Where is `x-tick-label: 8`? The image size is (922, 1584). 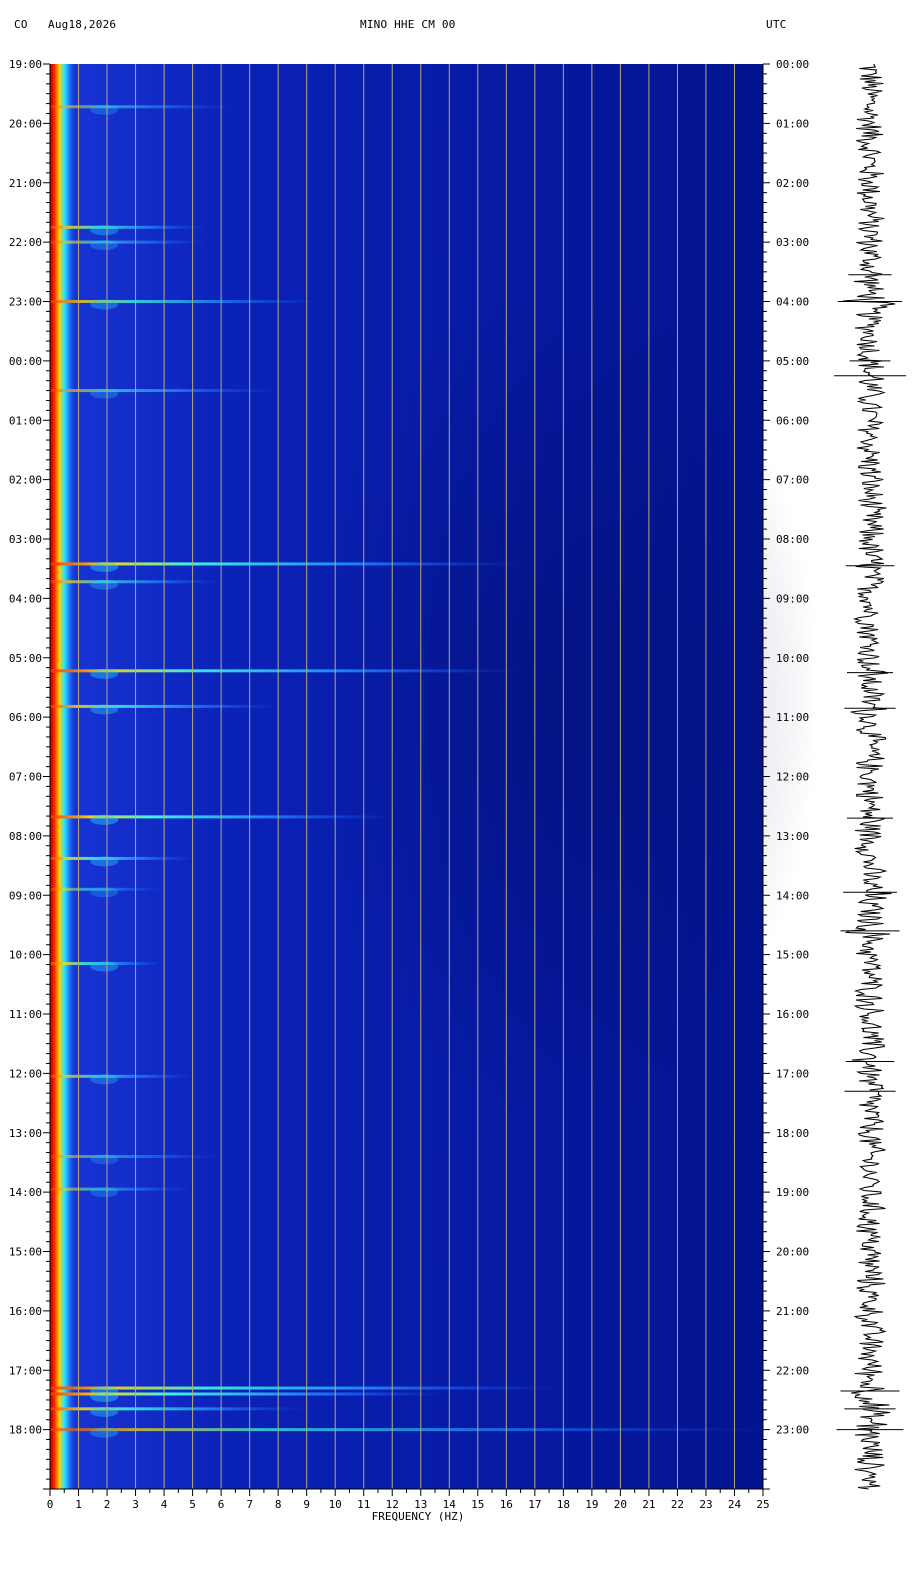 x-tick-label: 8 is located at coordinates (278, 1504).